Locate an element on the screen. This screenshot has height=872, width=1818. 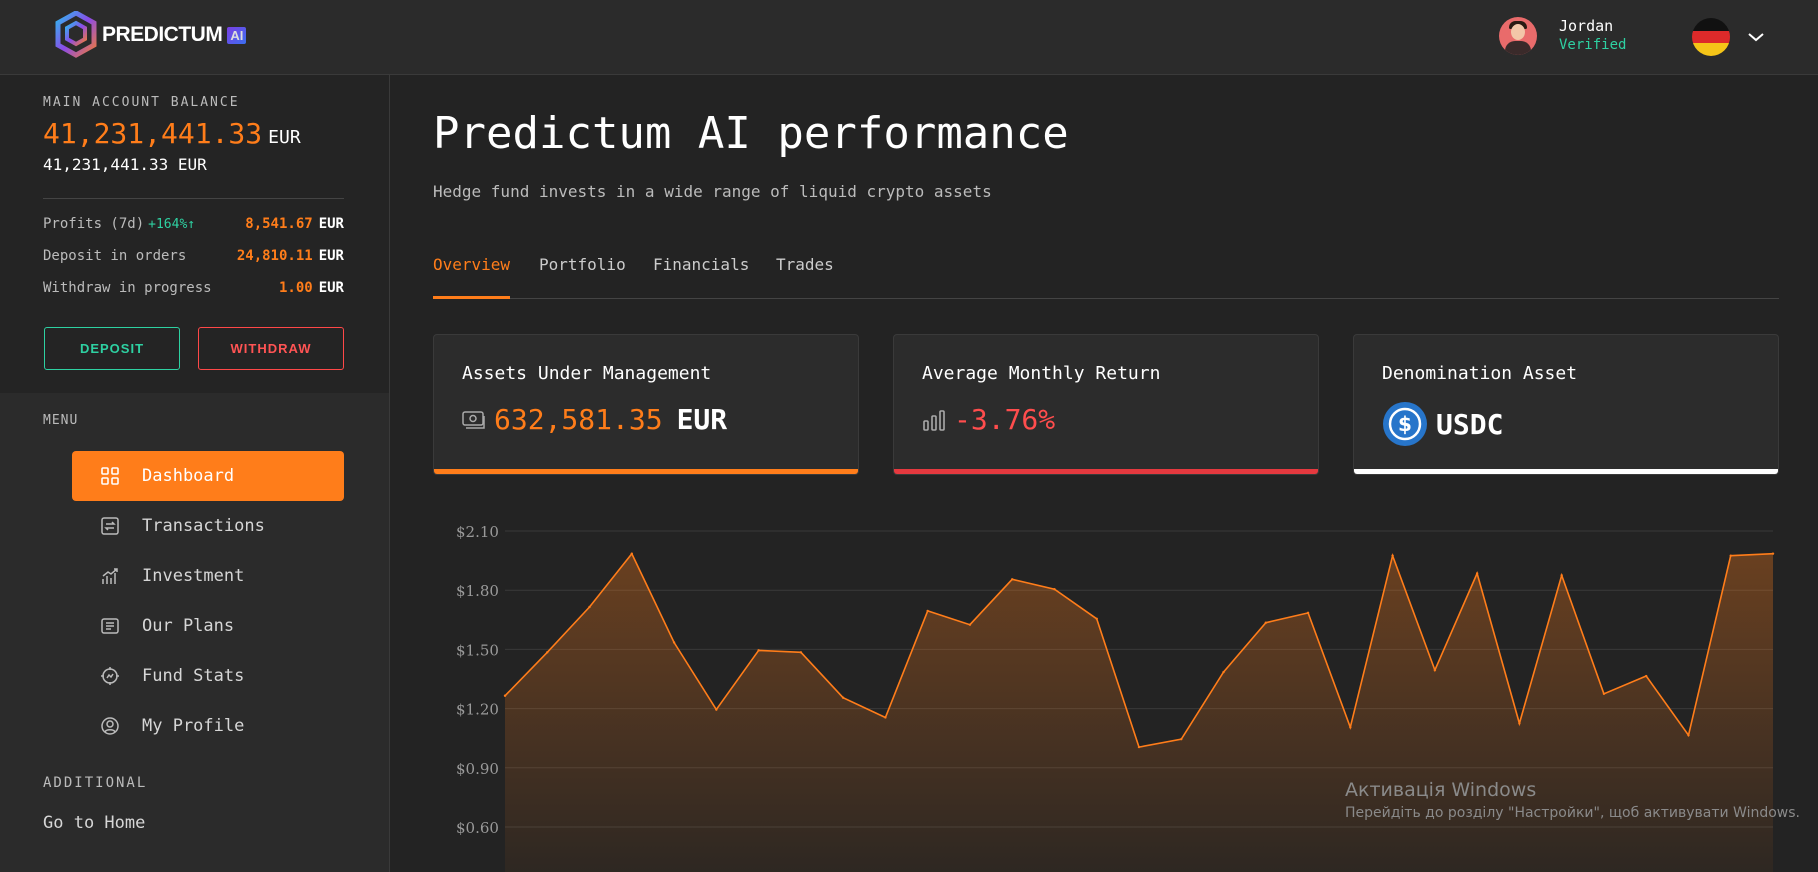
tab-bar: Overview Portfolio Financials Trades is located at coordinates (1106, 277).